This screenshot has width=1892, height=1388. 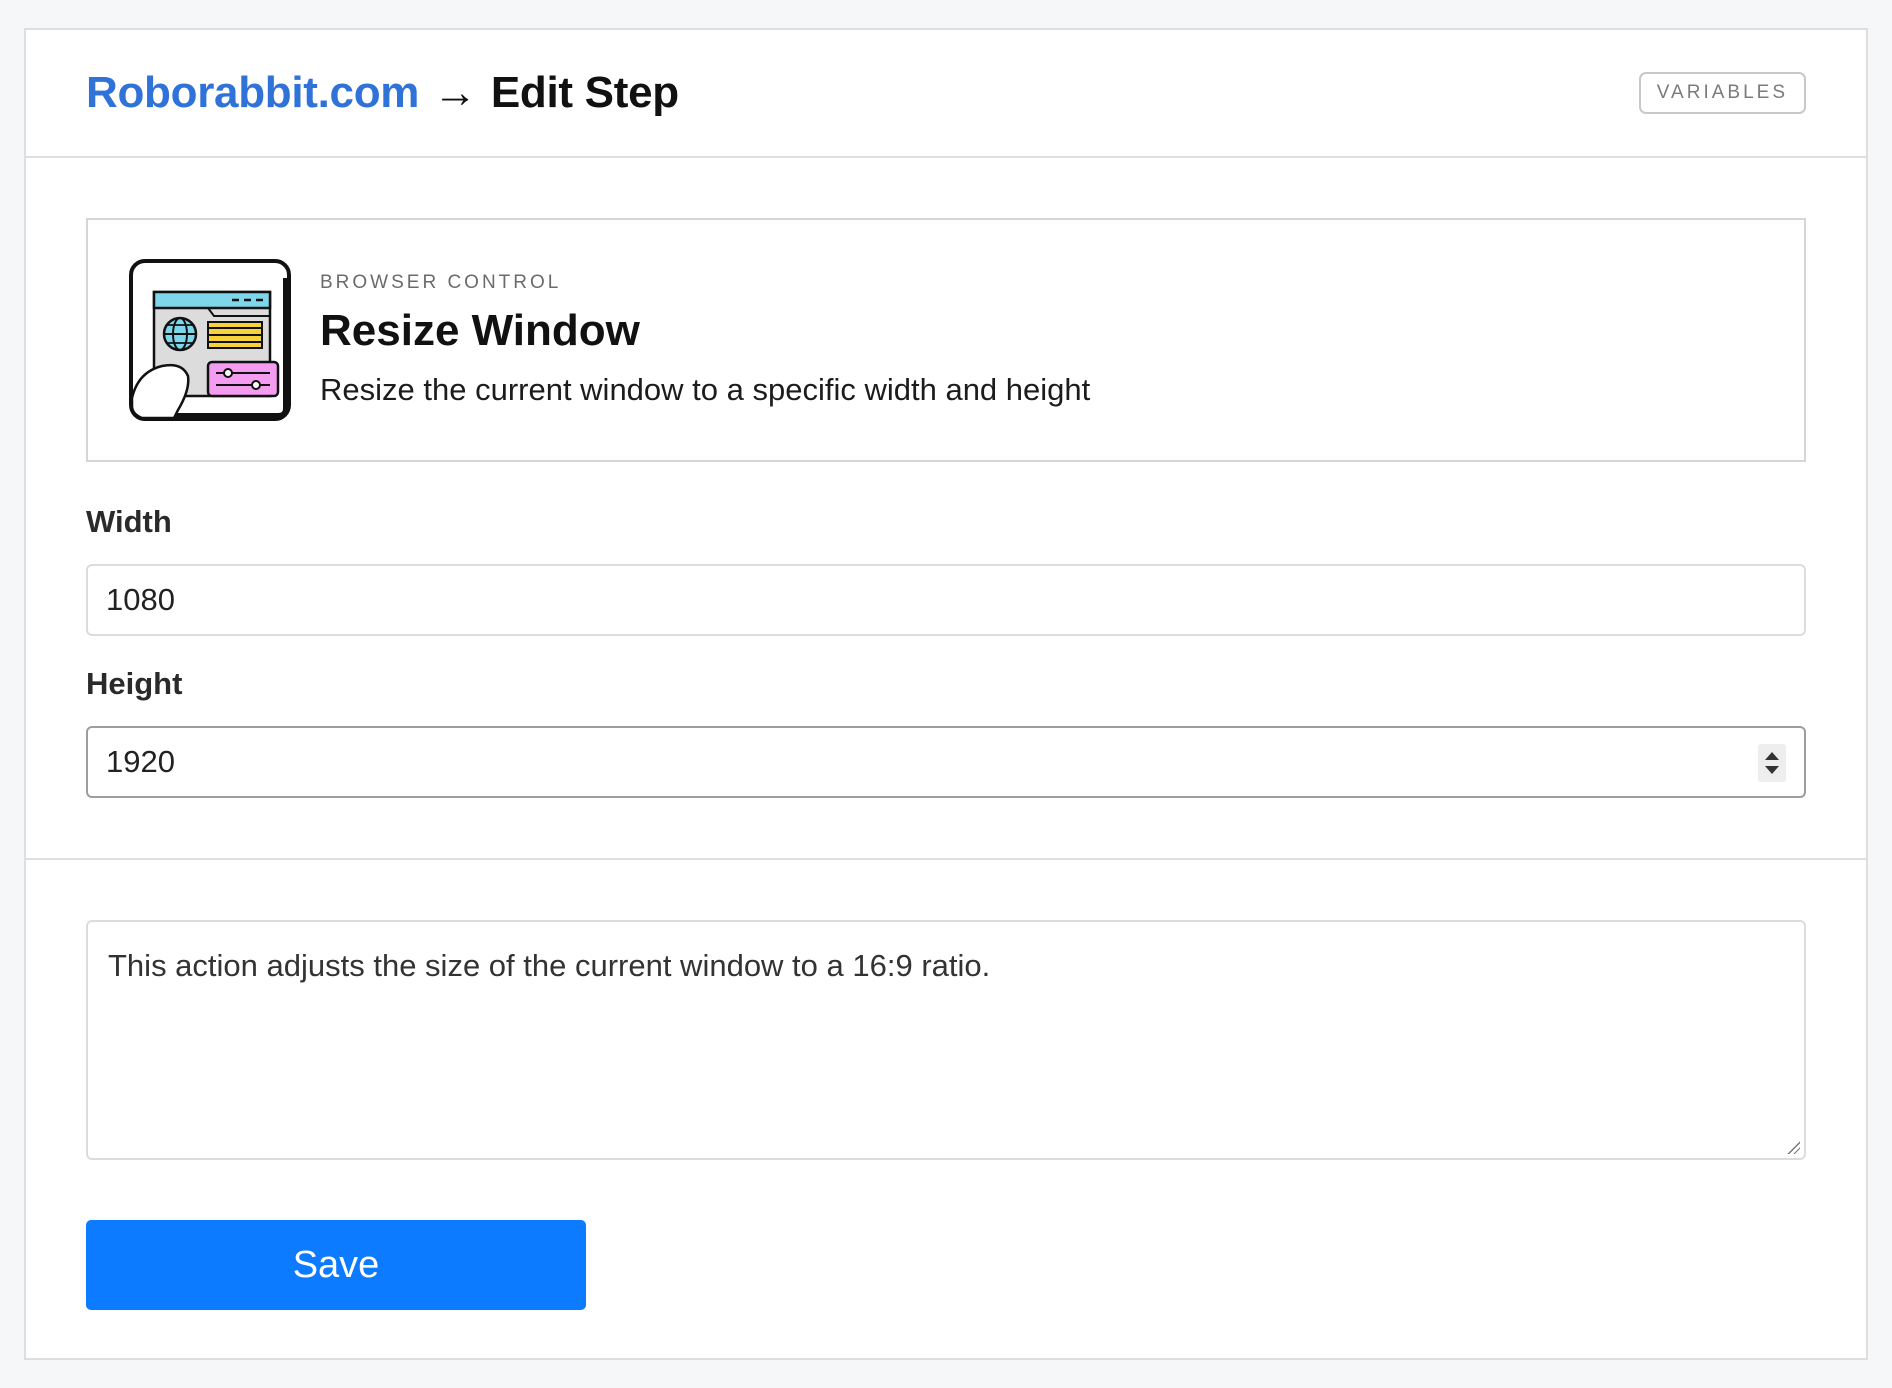 I want to click on resize-handle-icon, so click(x=1793, y=1147).